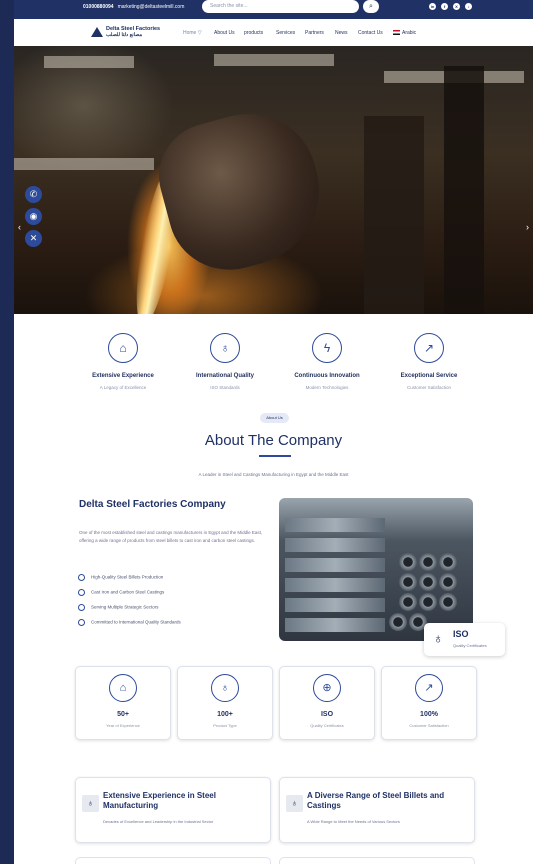 The height and width of the screenshot is (864, 533). What do you see at coordinates (253, 33) in the screenshot?
I see `nav-item-products: products` at bounding box center [253, 33].